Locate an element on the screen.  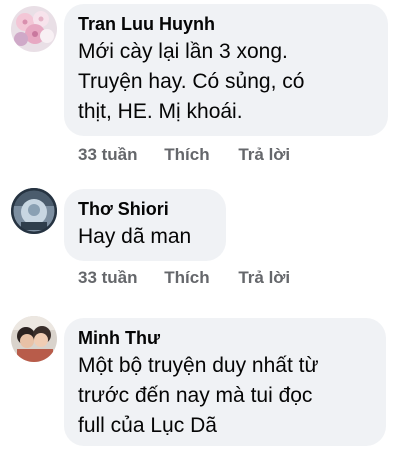
comment-author: Tran Luu Huynh is located at coordinates (226, 24).